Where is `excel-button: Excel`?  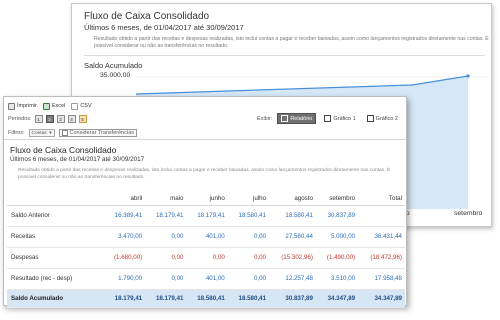 excel-button: Excel is located at coordinates (54, 106).